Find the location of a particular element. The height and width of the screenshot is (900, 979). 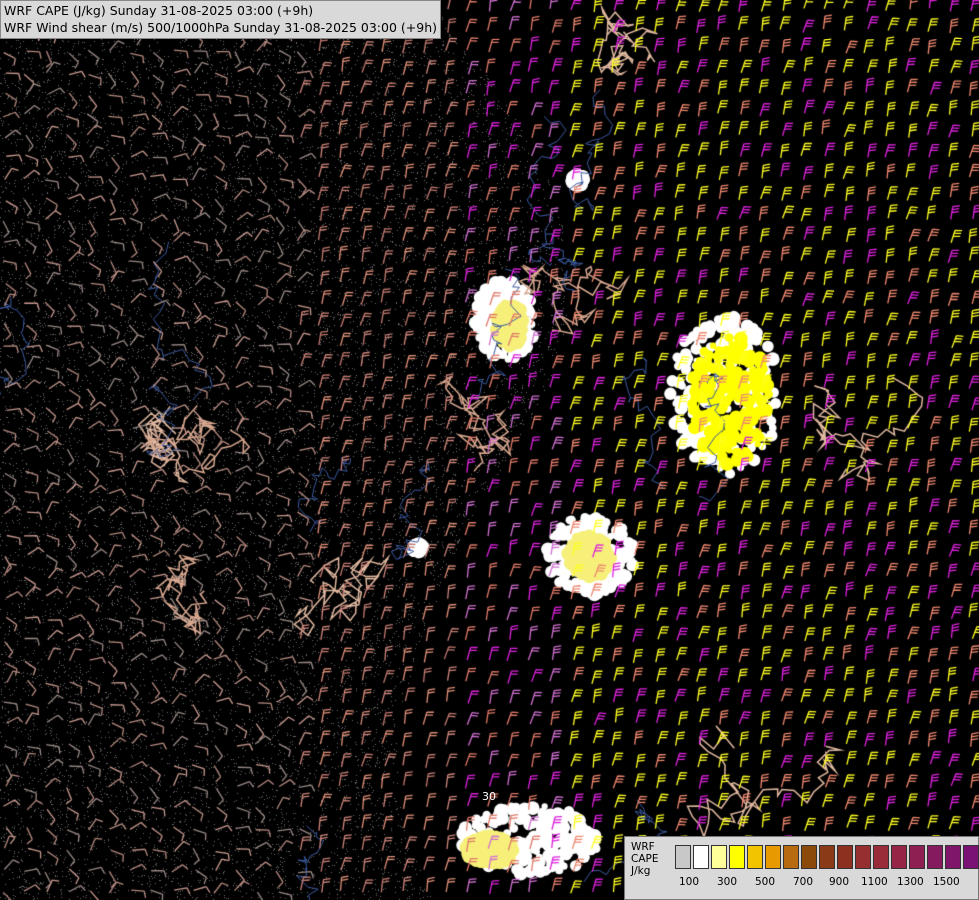

legend-tick: 1100 is located at coordinates (874, 882).